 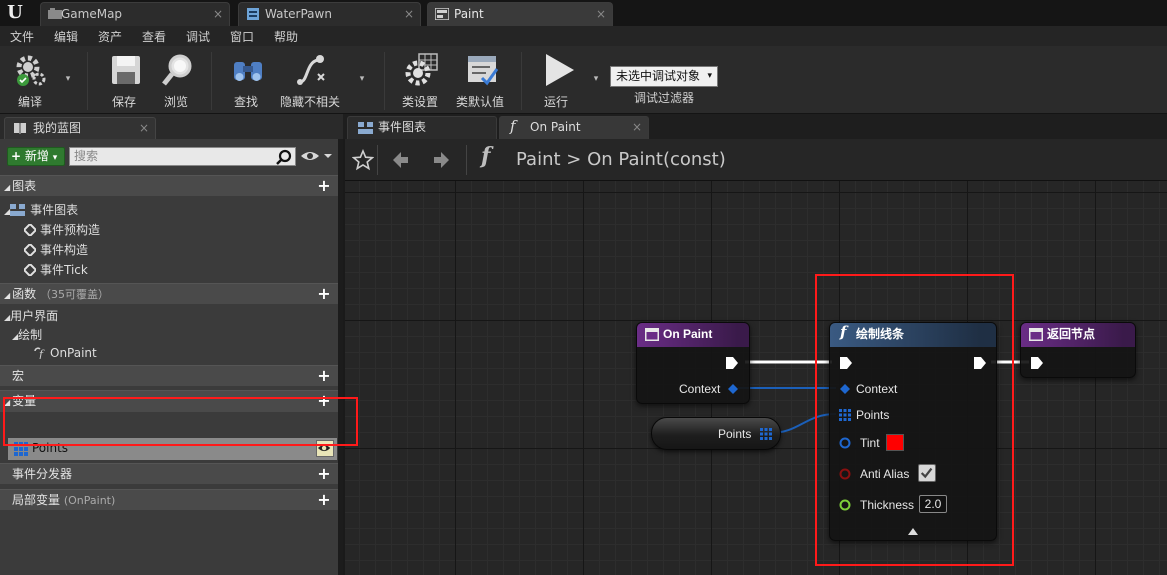 I want to click on draw-lines-context-label: Context, so click(x=877, y=389).